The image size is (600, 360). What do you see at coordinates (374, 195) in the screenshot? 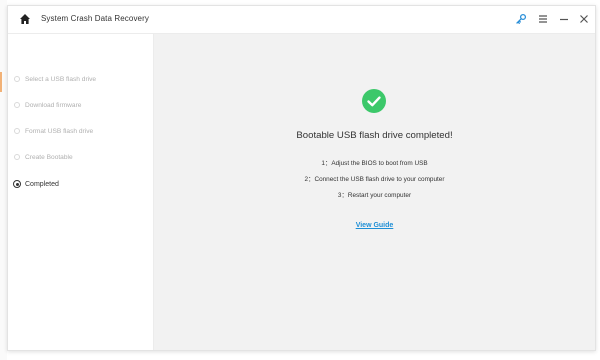
I see `instruction-step-3: 3：Restart your computer` at bounding box center [374, 195].